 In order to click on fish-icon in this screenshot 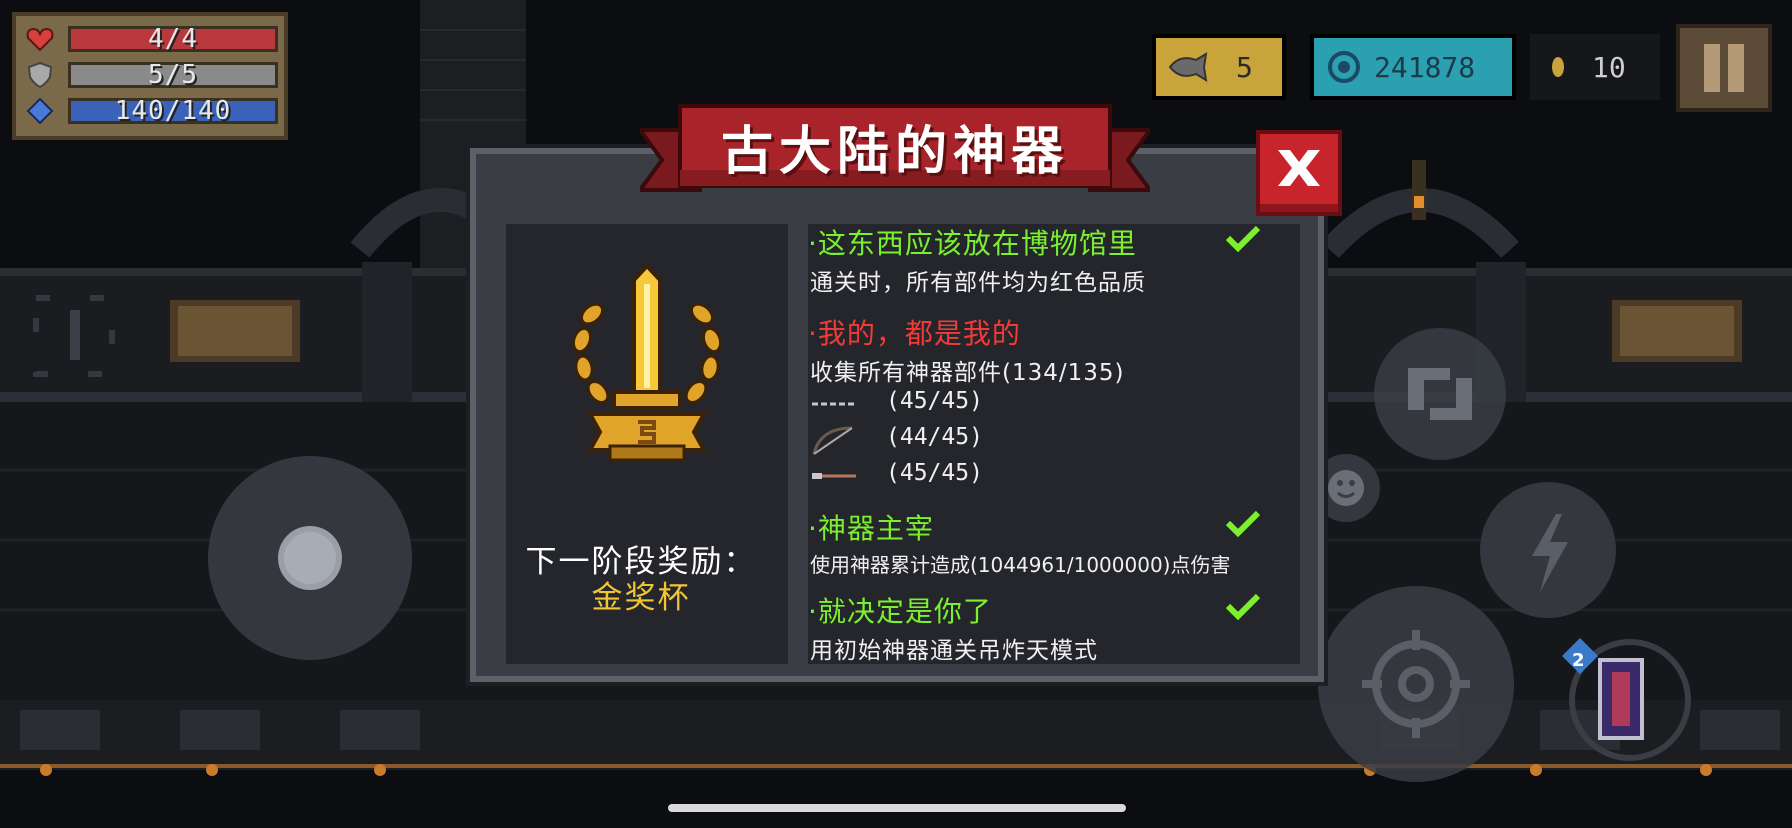, I will do `click(1188, 67)`.